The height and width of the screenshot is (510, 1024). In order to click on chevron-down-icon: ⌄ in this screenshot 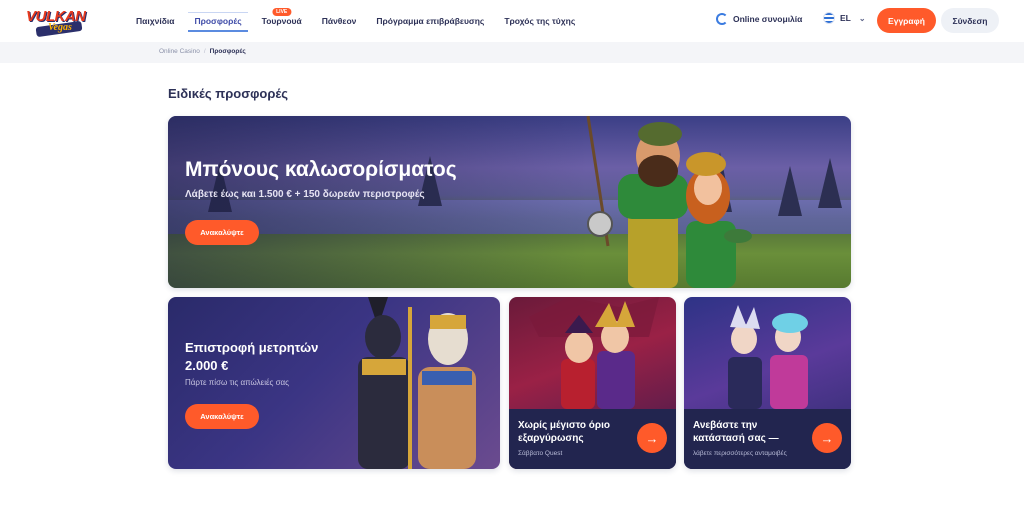, I will do `click(862, 18)`.